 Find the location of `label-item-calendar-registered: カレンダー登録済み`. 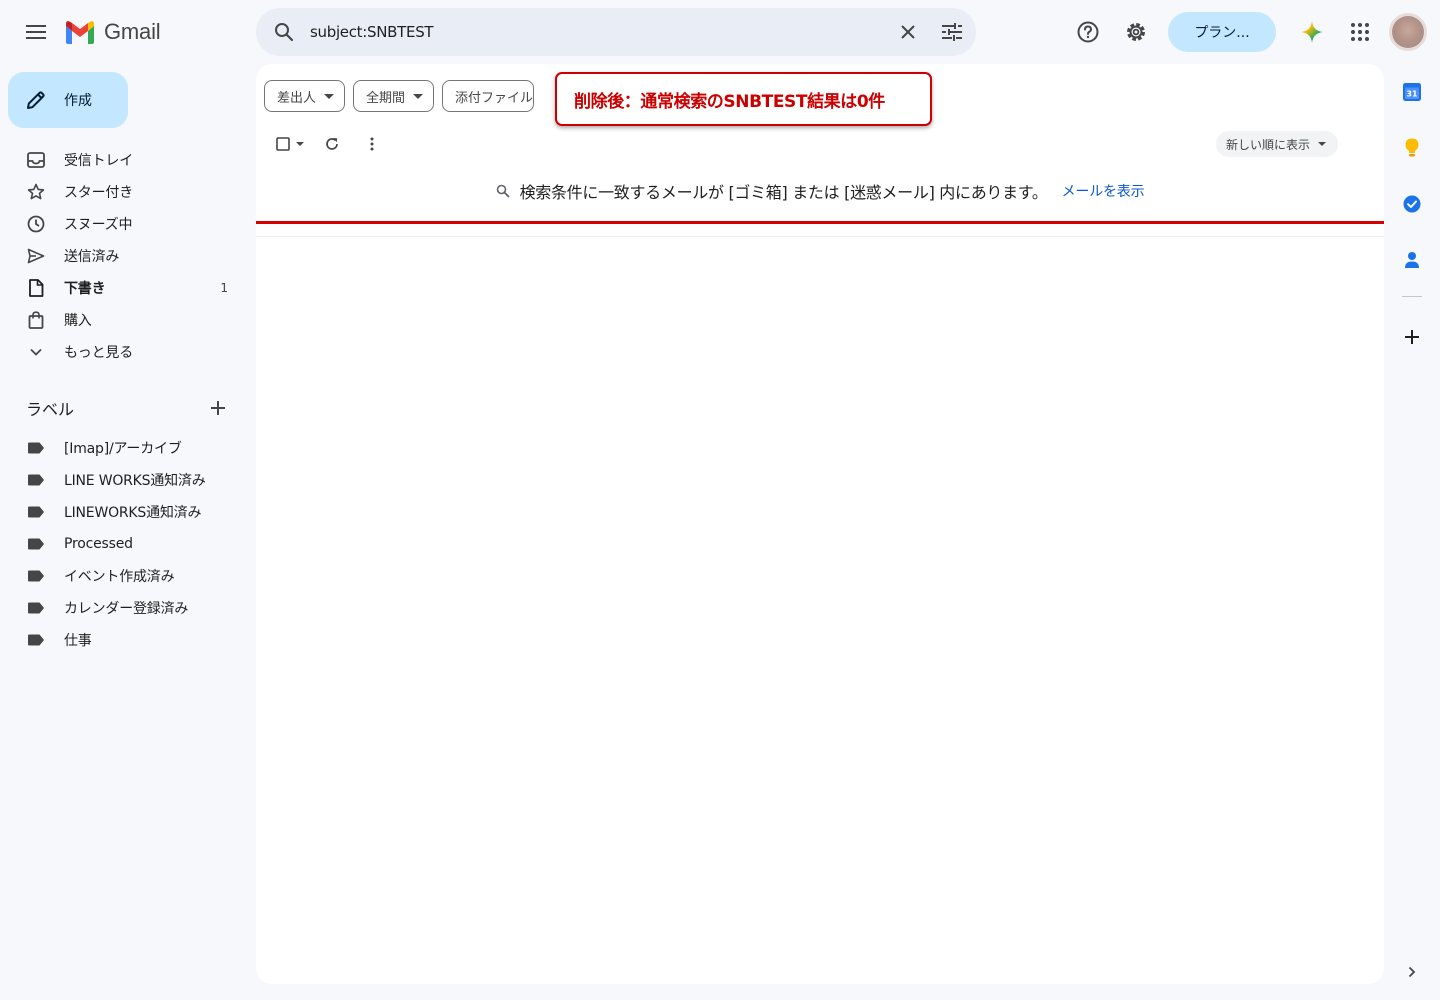

label-item-calendar-registered: カレンダー登録済み is located at coordinates (124, 608).